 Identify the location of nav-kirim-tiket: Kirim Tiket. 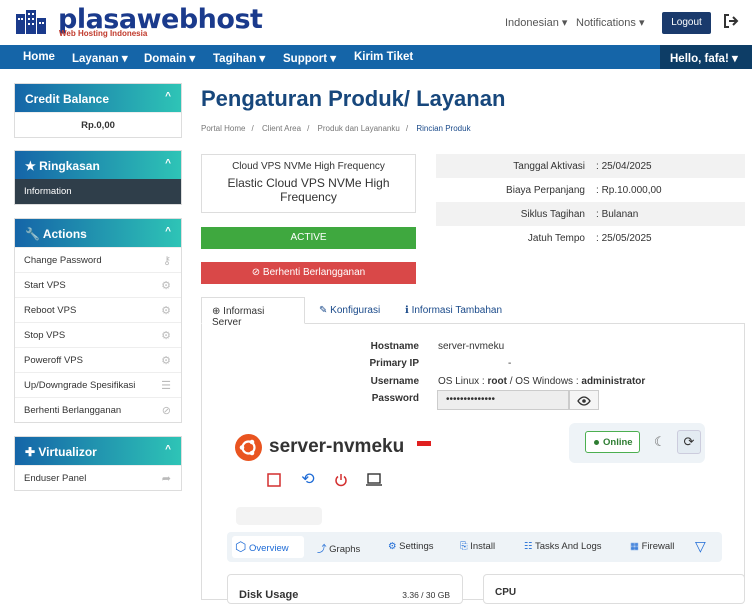
(383, 57).